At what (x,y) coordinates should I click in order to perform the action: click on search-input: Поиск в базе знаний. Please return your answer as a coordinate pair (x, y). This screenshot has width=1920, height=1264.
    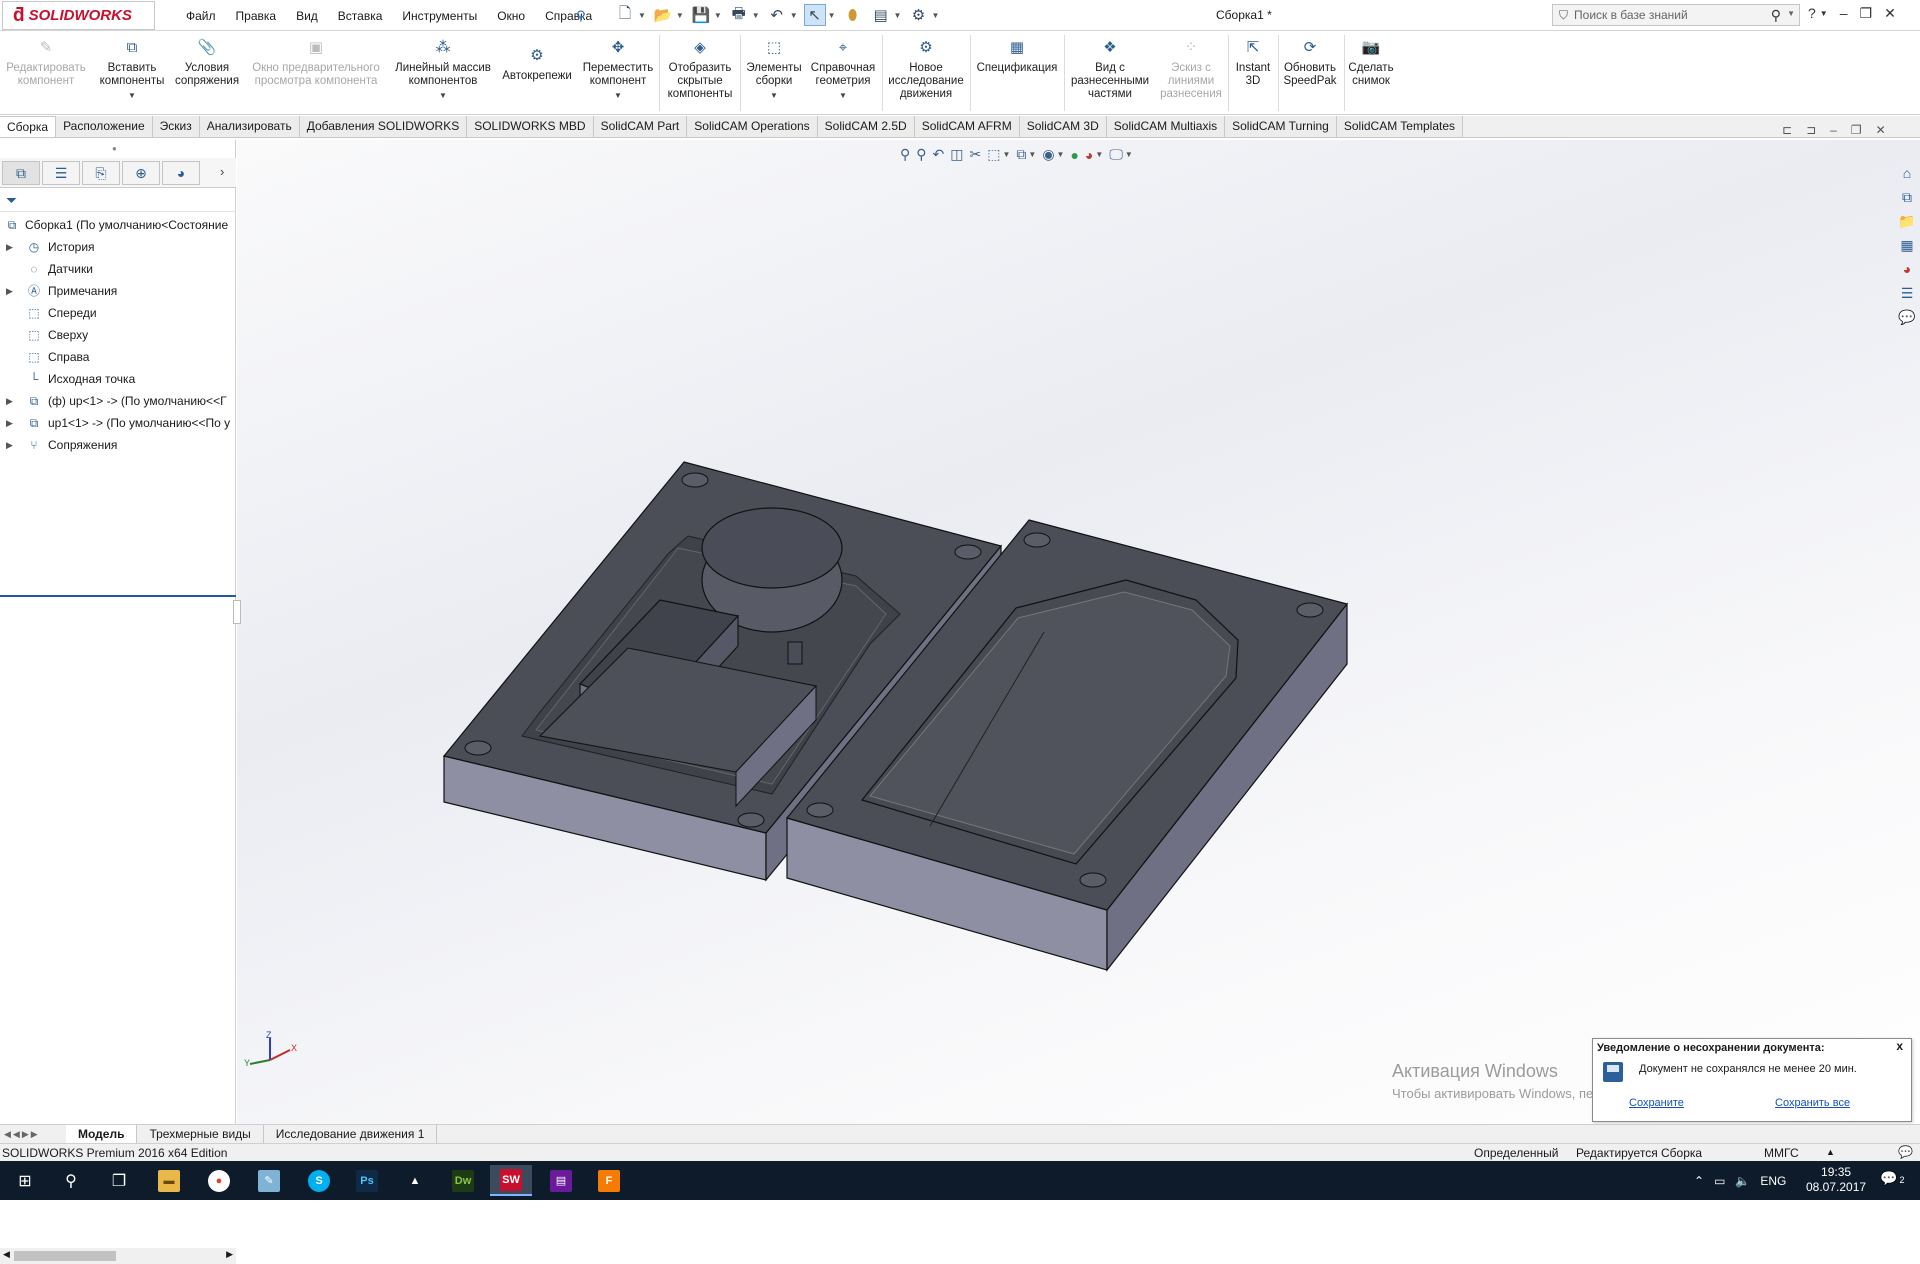
    Looking at the image, I should click on (1631, 15).